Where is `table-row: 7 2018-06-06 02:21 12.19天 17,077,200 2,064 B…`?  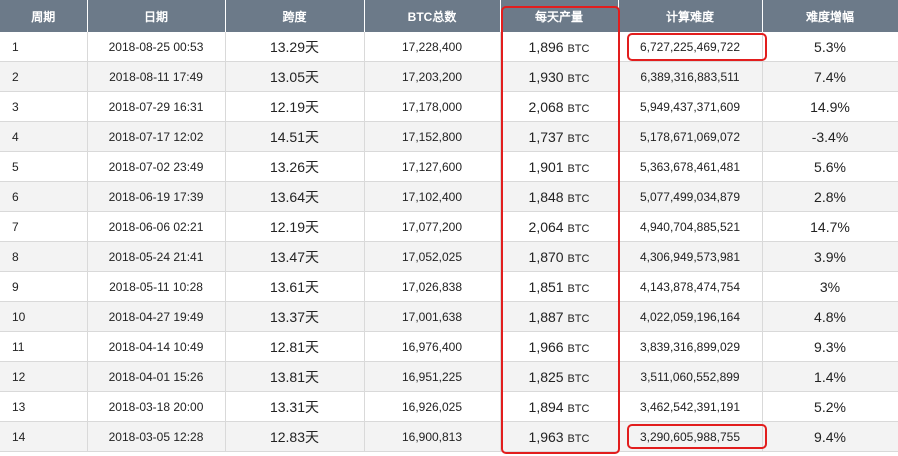 table-row: 7 2018-06-06 02:21 12.19天 17,077,200 2,064 B… is located at coordinates (449, 226).